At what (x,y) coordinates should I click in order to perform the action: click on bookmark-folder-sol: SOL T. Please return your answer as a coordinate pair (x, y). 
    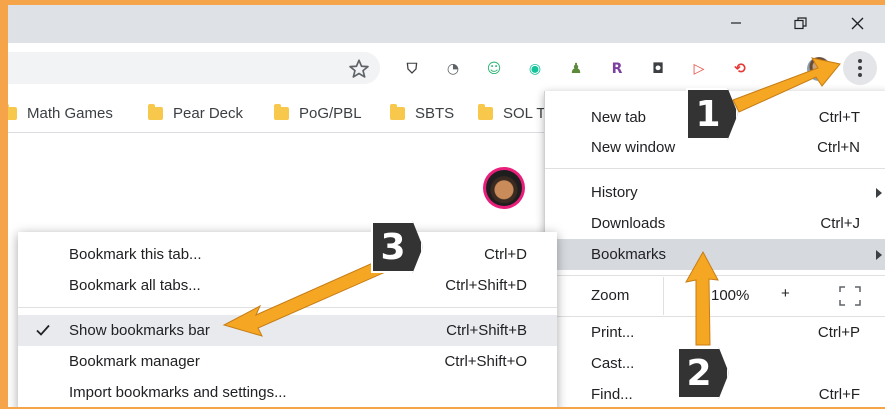
    Looking at the image, I should click on (512, 113).